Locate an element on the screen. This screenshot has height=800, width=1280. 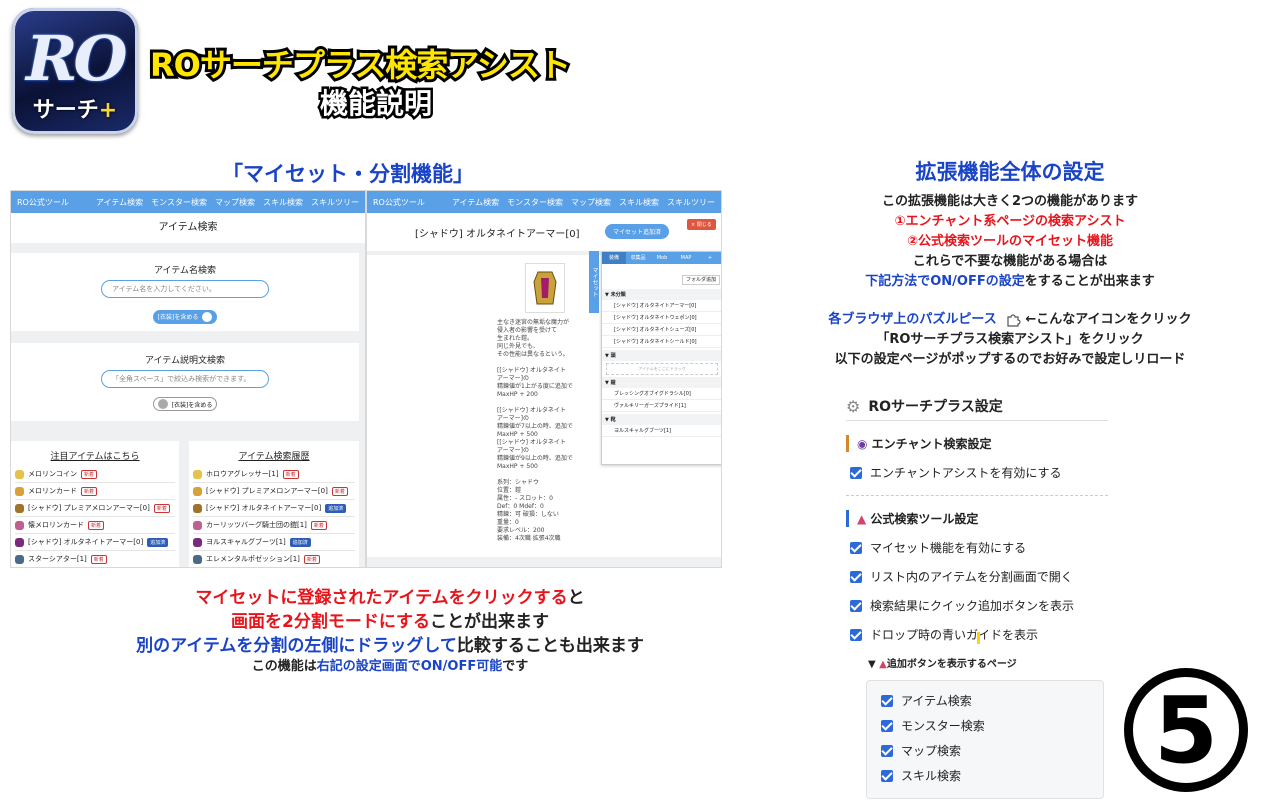
list-item: カーリッツバーグ騎士団の鎧[1] 新着 is located at coordinates (274, 525).